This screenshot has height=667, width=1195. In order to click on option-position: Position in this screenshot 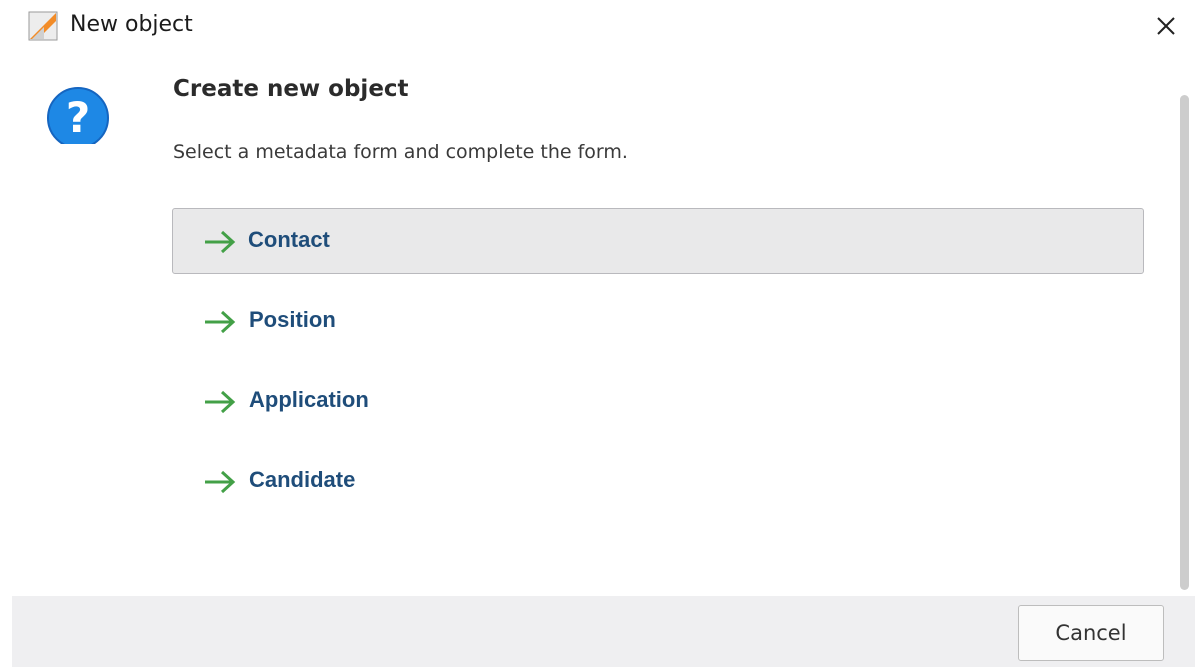, I will do `click(658, 321)`.